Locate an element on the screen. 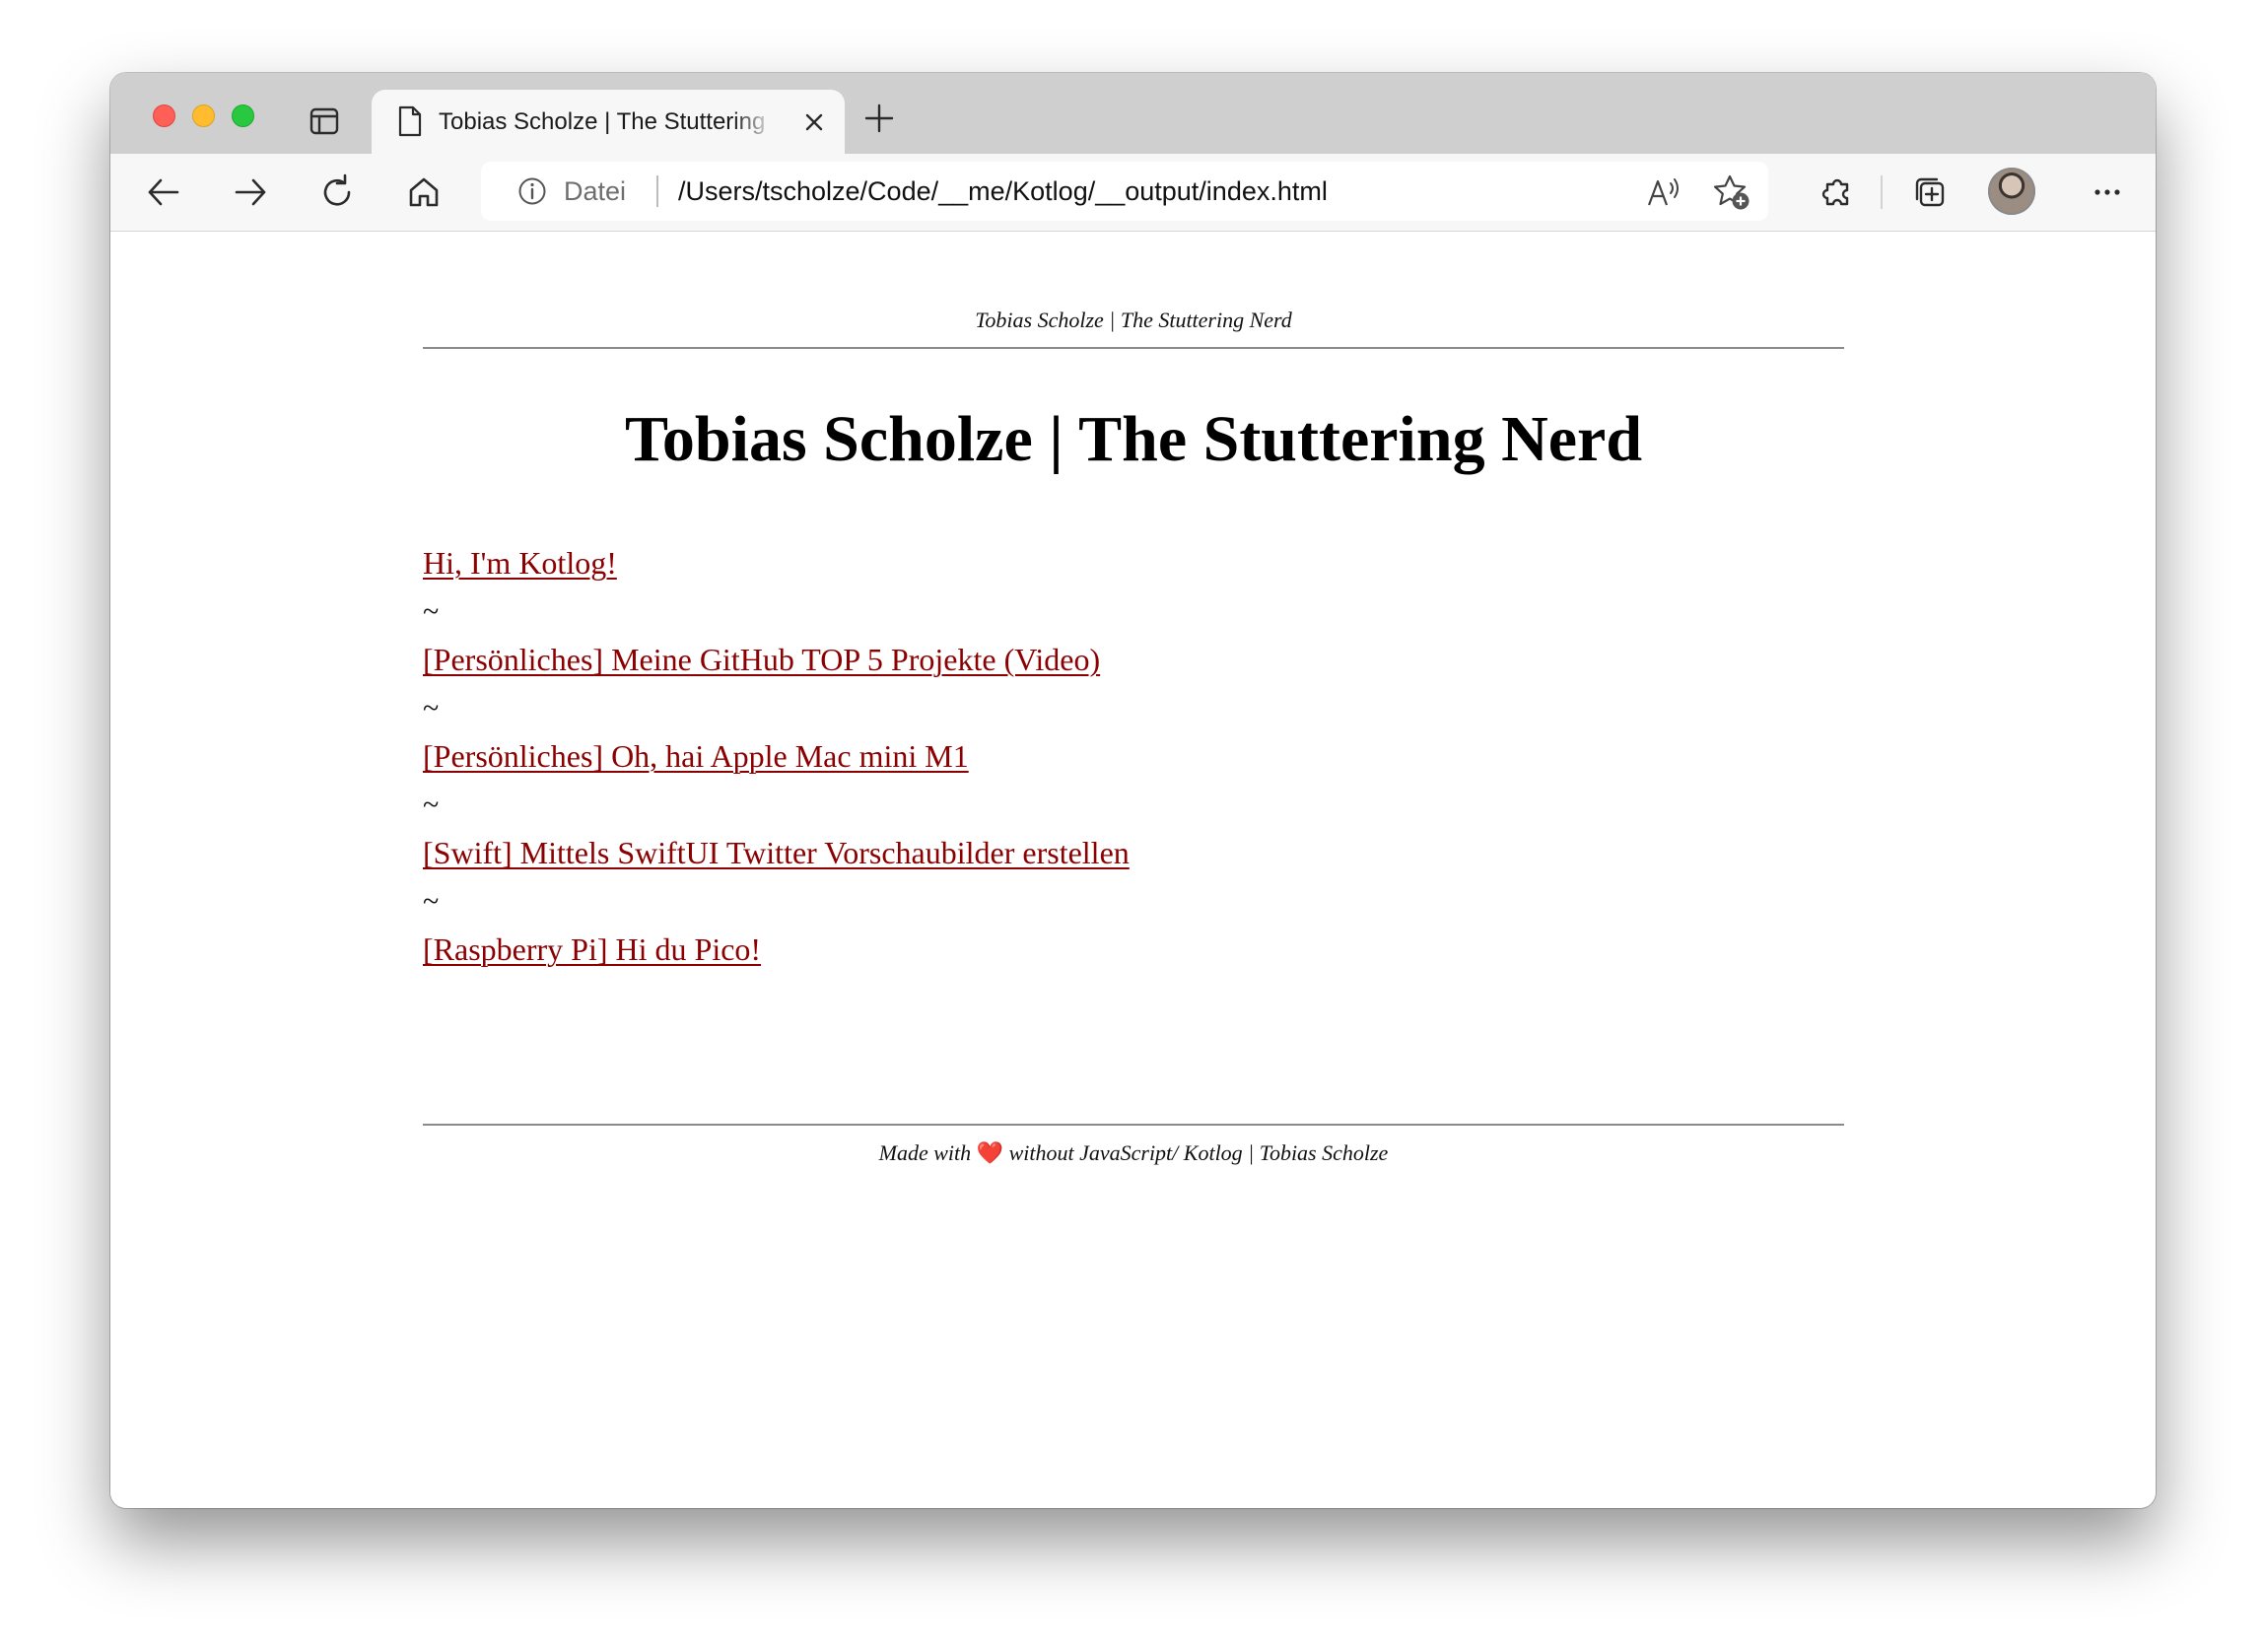  heart-icon: ❤️ is located at coordinates (990, 1152).